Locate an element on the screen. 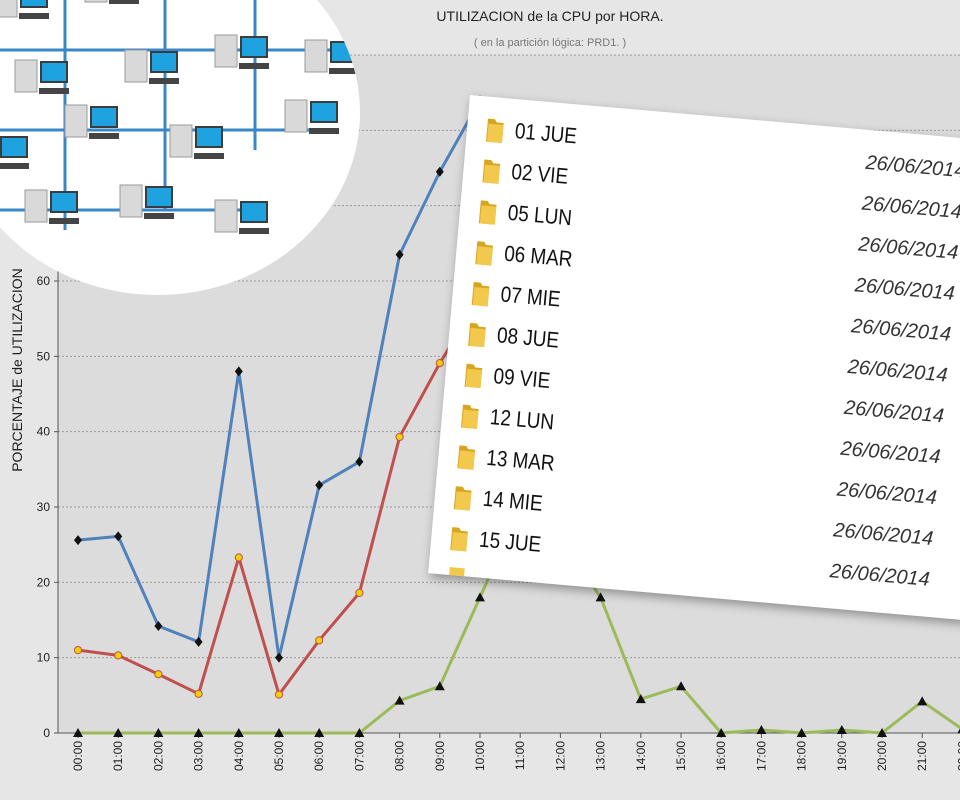  x-tick-label: 01:00 is located at coordinates (118, 756).